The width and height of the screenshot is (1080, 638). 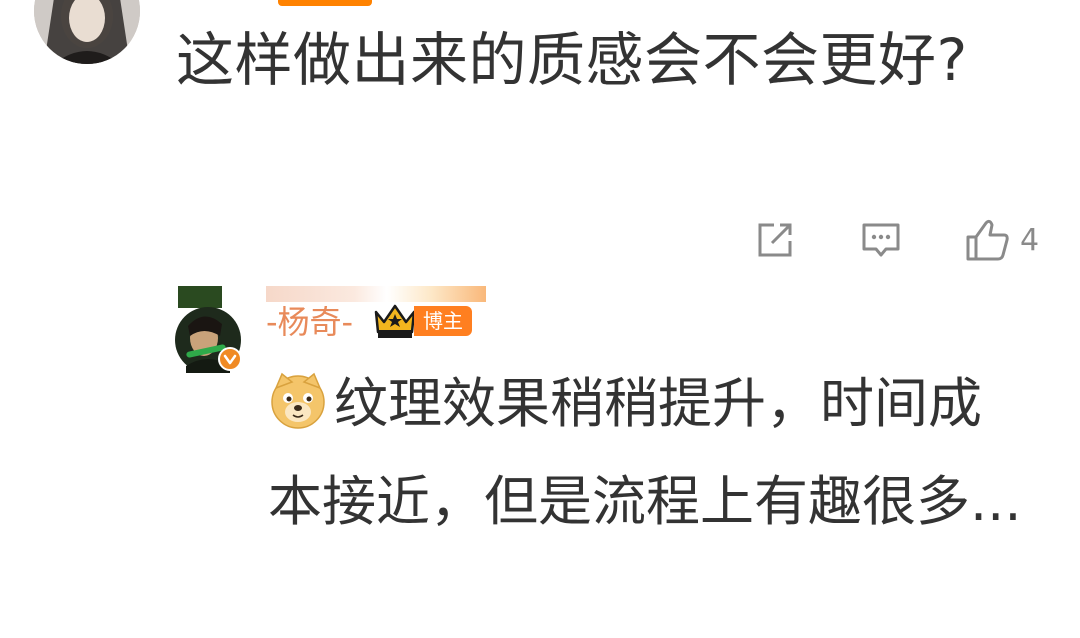 What do you see at coordinates (325, 3) in the screenshot?
I see `top-accent-bar` at bounding box center [325, 3].